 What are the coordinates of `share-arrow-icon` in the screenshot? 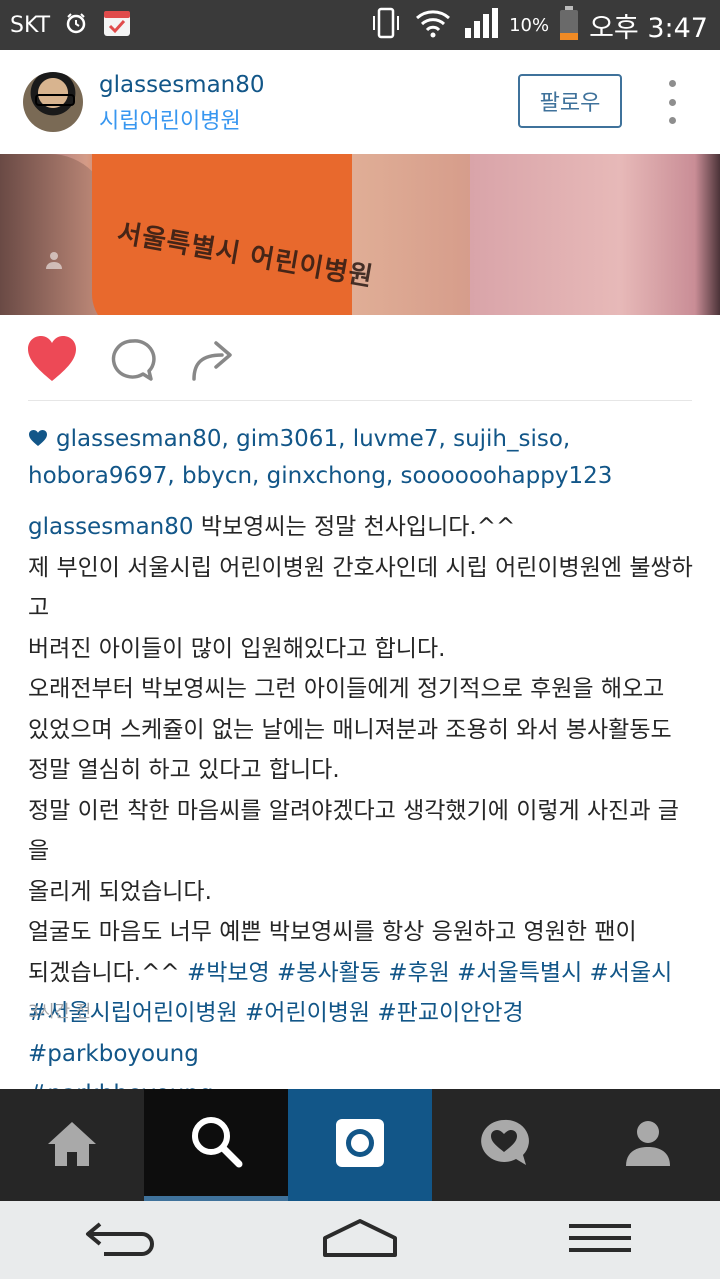 It's located at (213, 359).